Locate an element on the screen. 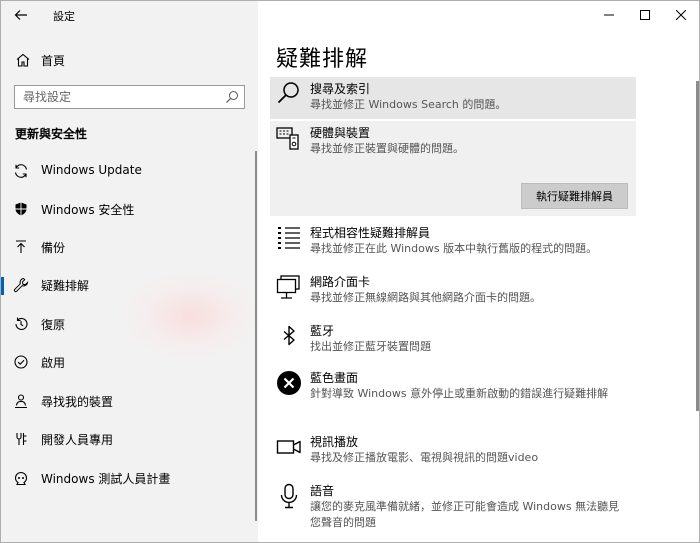 The image size is (700, 543). maximize-icon is located at coordinates (645, 15).